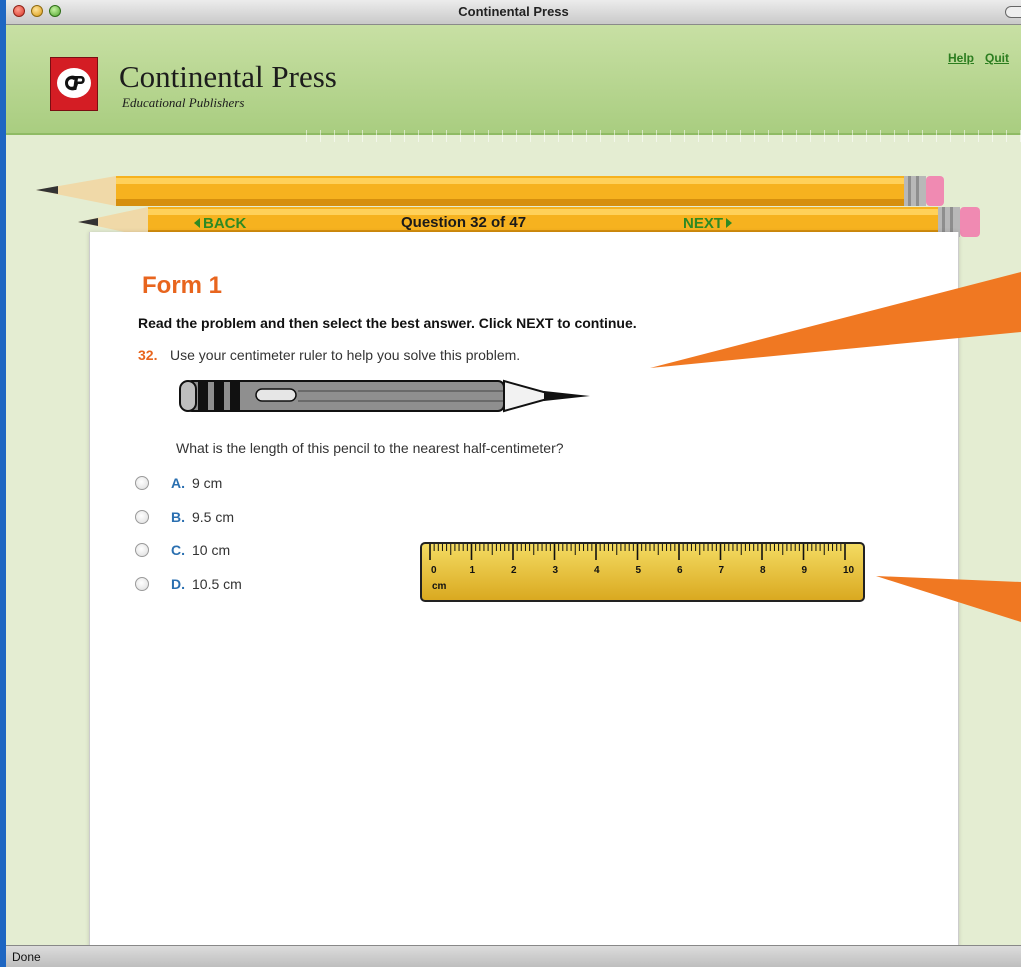  What do you see at coordinates (763, 570) in the screenshot?
I see `ruler-label: 8` at bounding box center [763, 570].